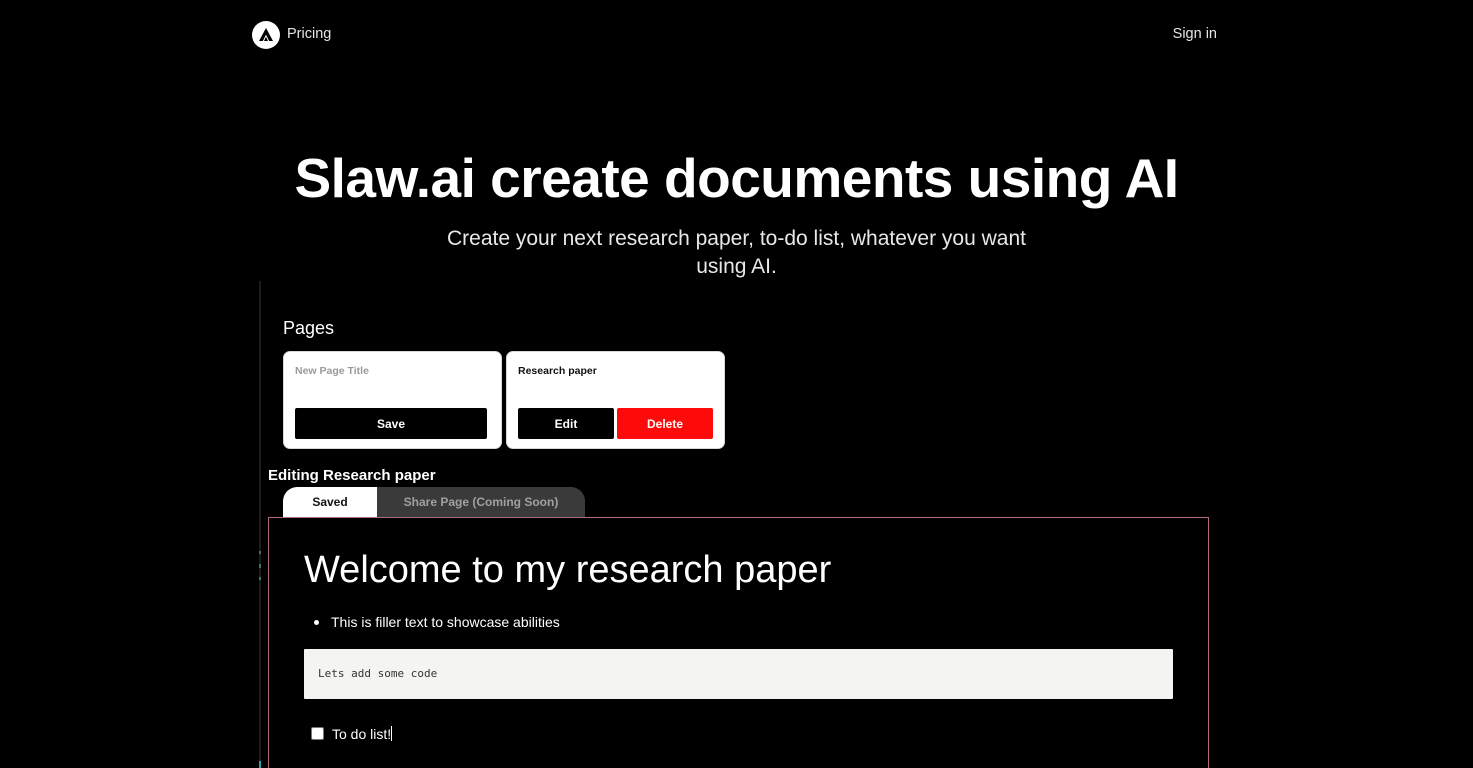 Image resolution: width=1473 pixels, height=768 pixels. I want to click on page-card-research-paper: Research paper Edit Delete, so click(615, 400).